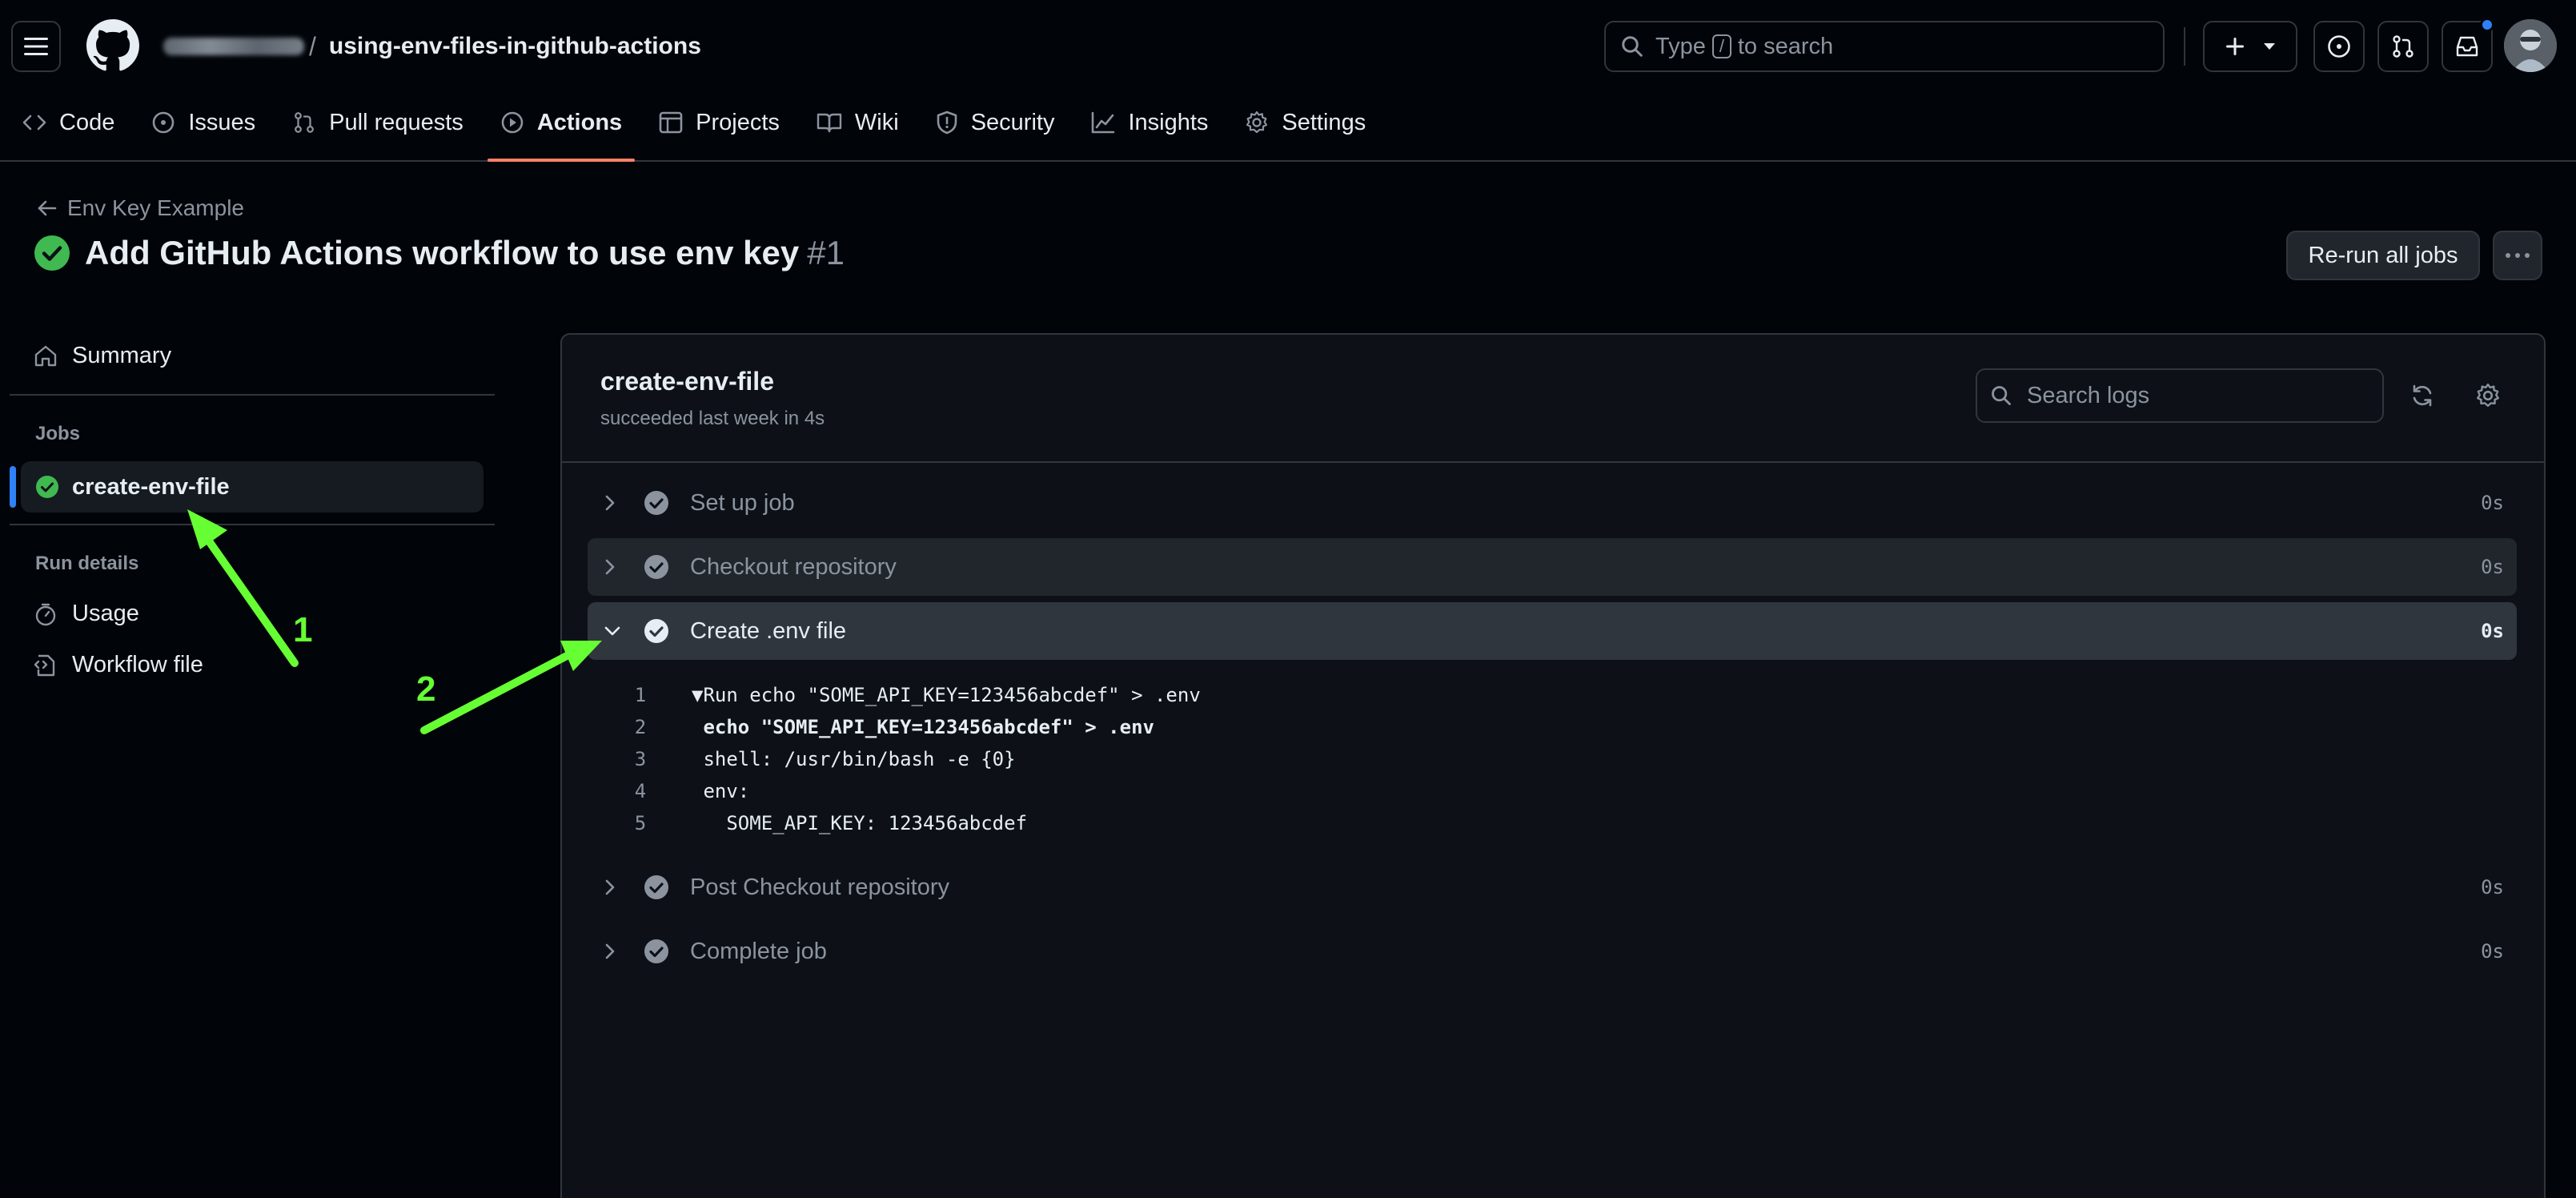 The height and width of the screenshot is (1198, 2576). Describe the element at coordinates (303, 629) in the screenshot. I see `annotation-label-1: 1` at that location.